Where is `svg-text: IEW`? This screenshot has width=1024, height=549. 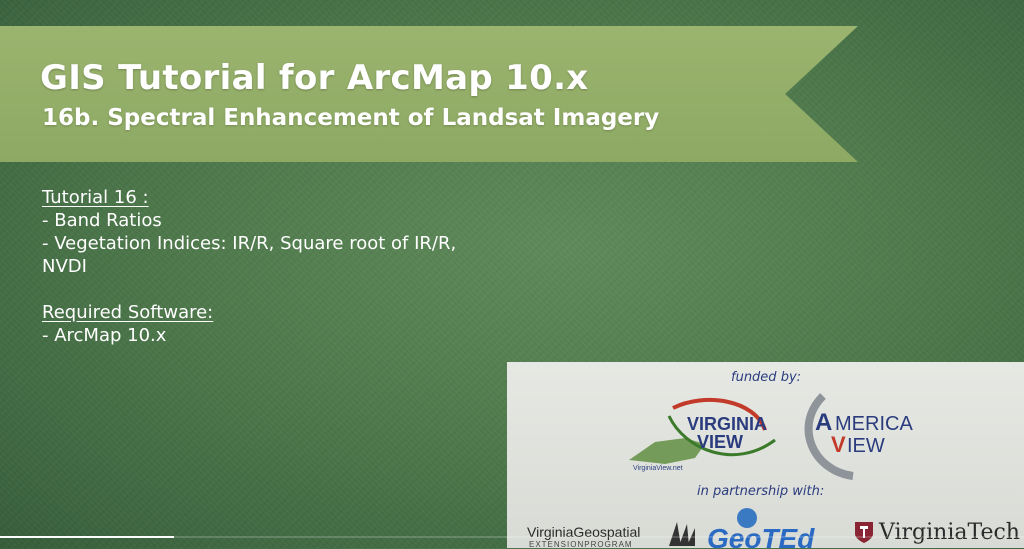 svg-text: IEW is located at coordinates (866, 446).